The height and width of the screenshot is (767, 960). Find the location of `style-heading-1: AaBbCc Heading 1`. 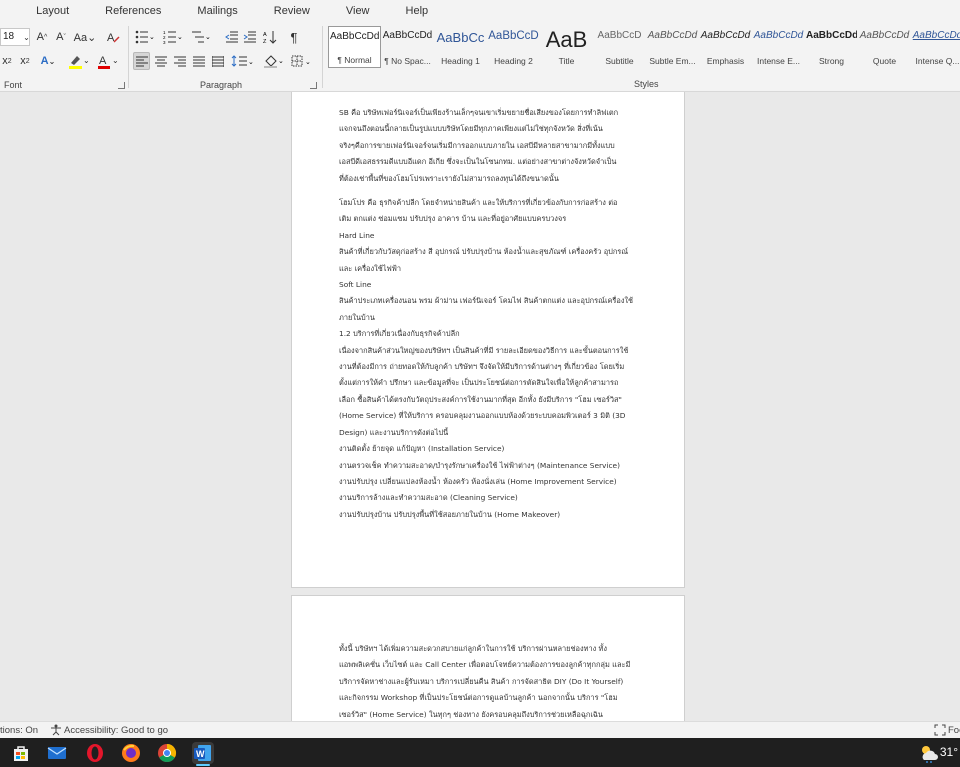

style-heading-1: AaBbCc Heading 1 is located at coordinates (460, 47).